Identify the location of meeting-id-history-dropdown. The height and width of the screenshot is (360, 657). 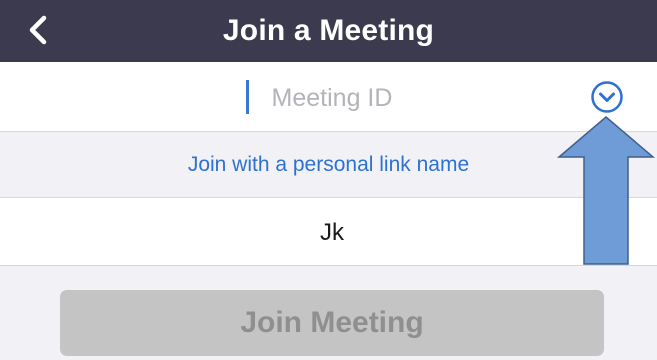
(607, 97).